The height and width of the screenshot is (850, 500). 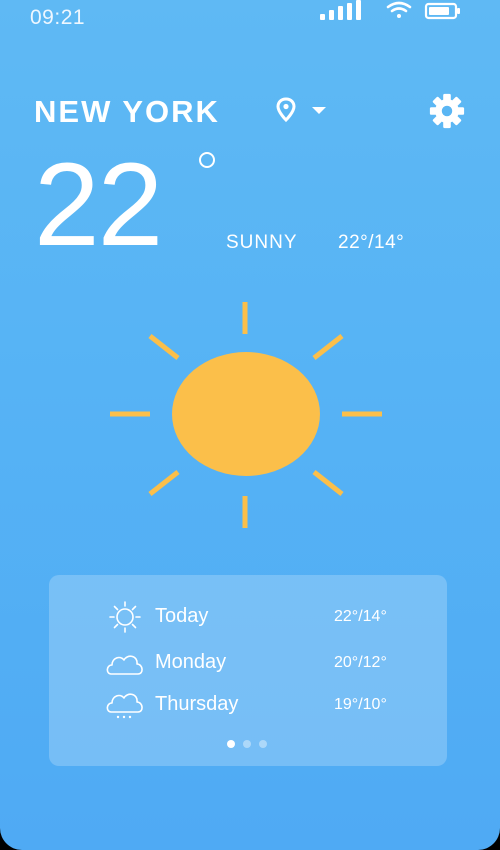 I want to click on forecast-range: 22°/14°, so click(x=360, y=616).